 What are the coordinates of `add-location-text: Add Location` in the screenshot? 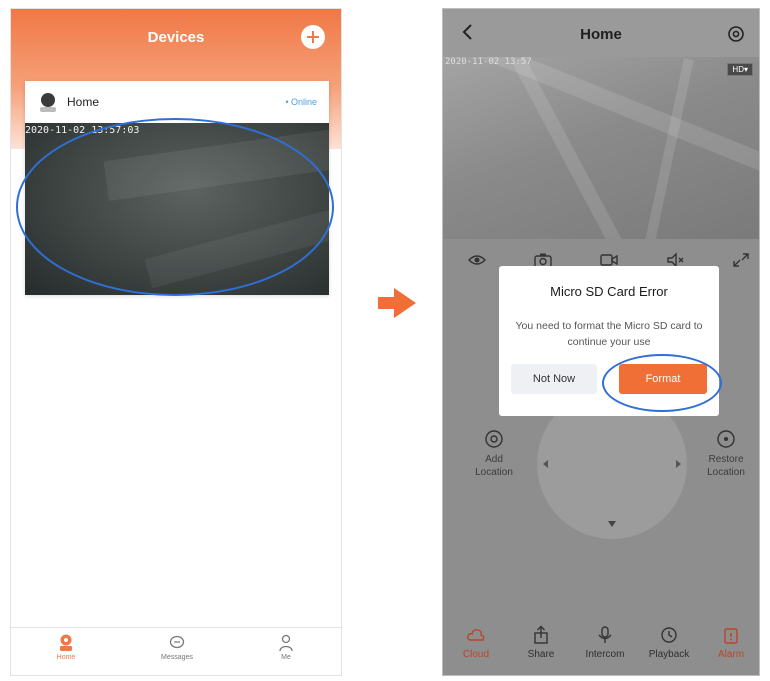 It's located at (494, 466).